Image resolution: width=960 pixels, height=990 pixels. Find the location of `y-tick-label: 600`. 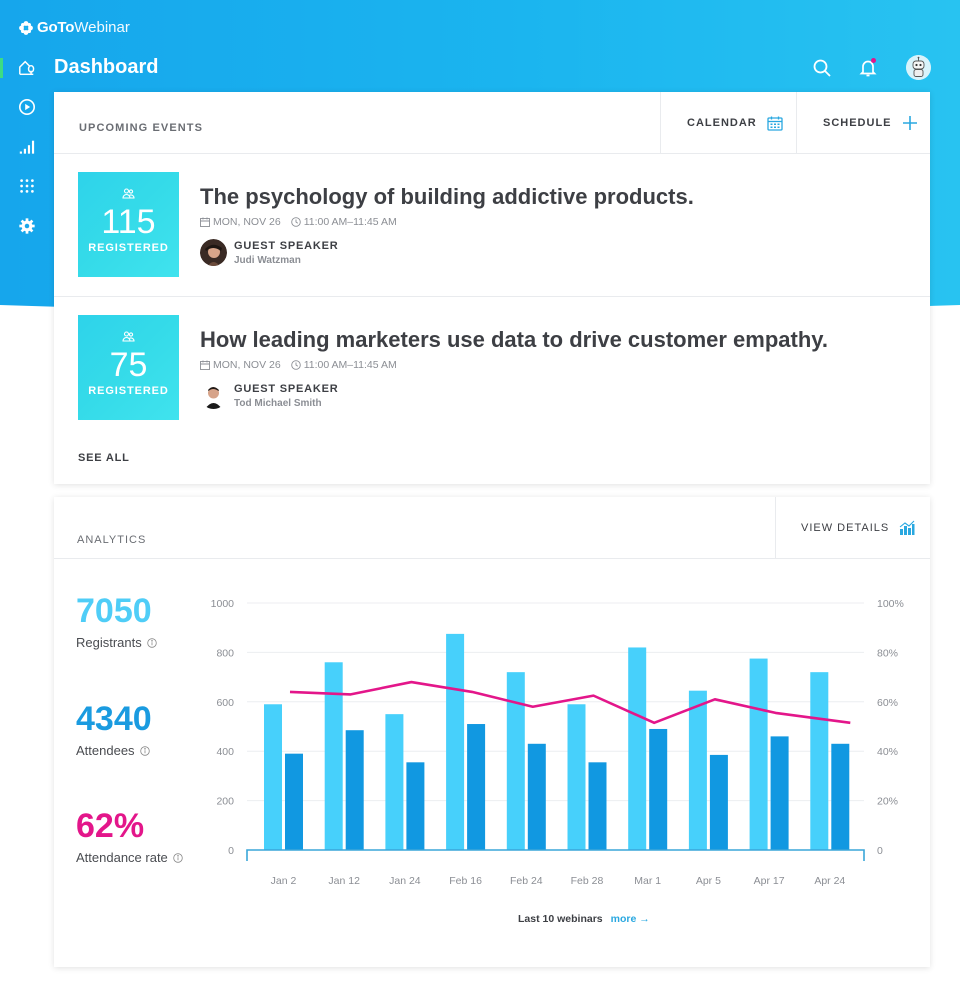

y-tick-label: 600 is located at coordinates (225, 703).